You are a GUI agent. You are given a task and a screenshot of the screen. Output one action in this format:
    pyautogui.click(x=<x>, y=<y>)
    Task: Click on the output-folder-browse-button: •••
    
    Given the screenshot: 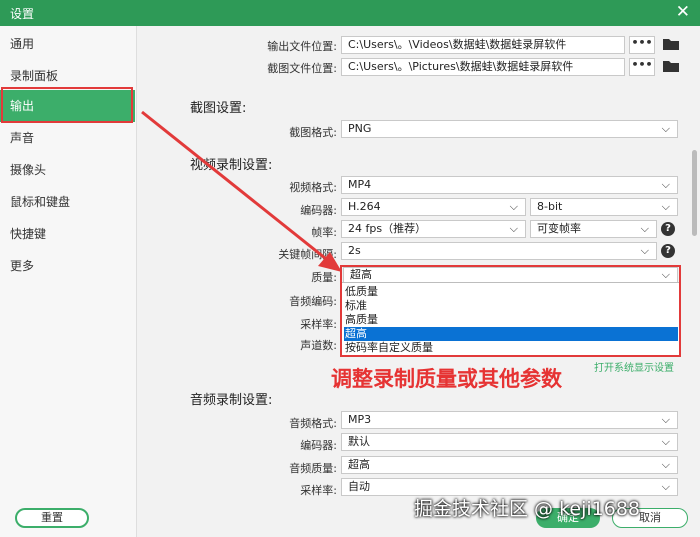 What is the action you would take?
    pyautogui.click(x=642, y=45)
    